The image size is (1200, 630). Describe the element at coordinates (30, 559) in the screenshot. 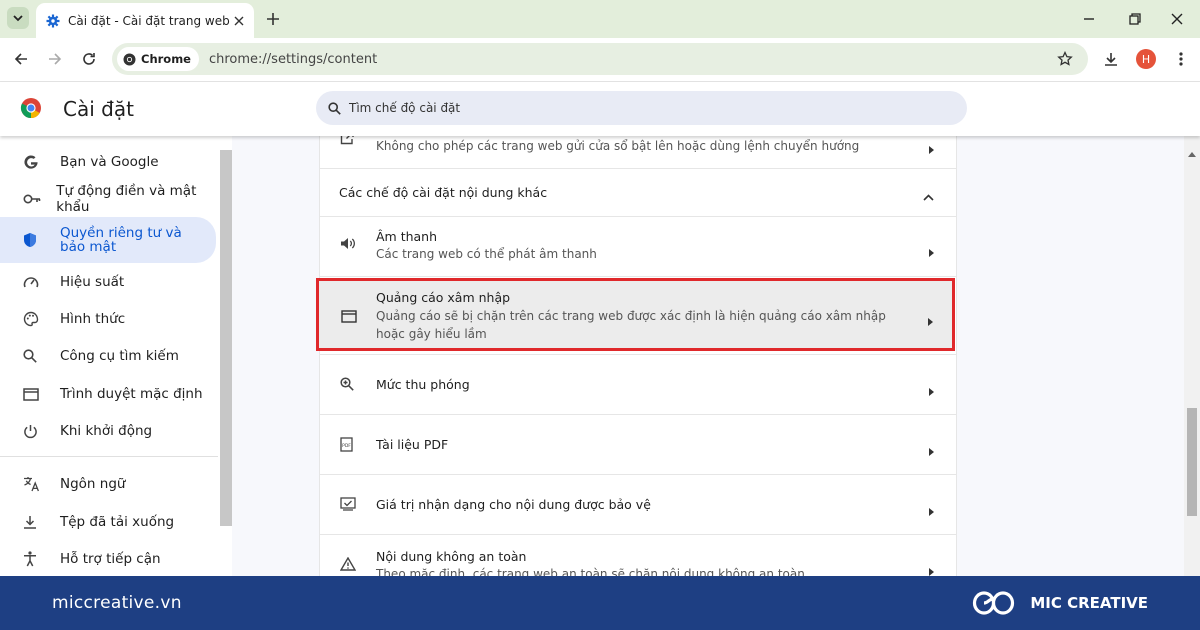

I see `accessibility-icon` at that location.